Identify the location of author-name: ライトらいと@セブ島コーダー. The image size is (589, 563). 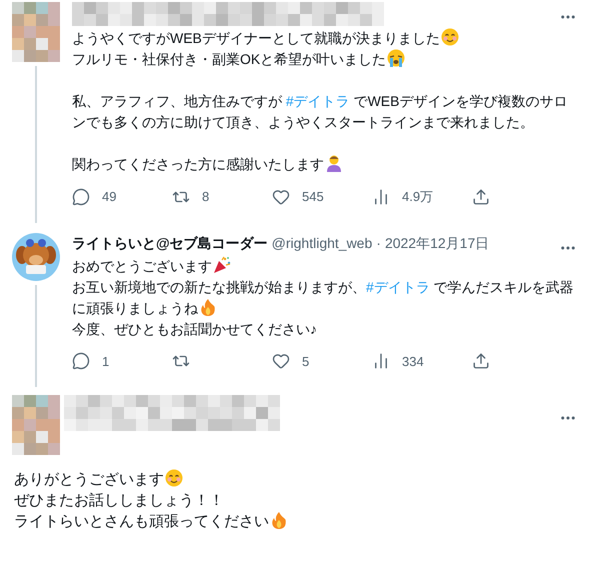
(170, 243).